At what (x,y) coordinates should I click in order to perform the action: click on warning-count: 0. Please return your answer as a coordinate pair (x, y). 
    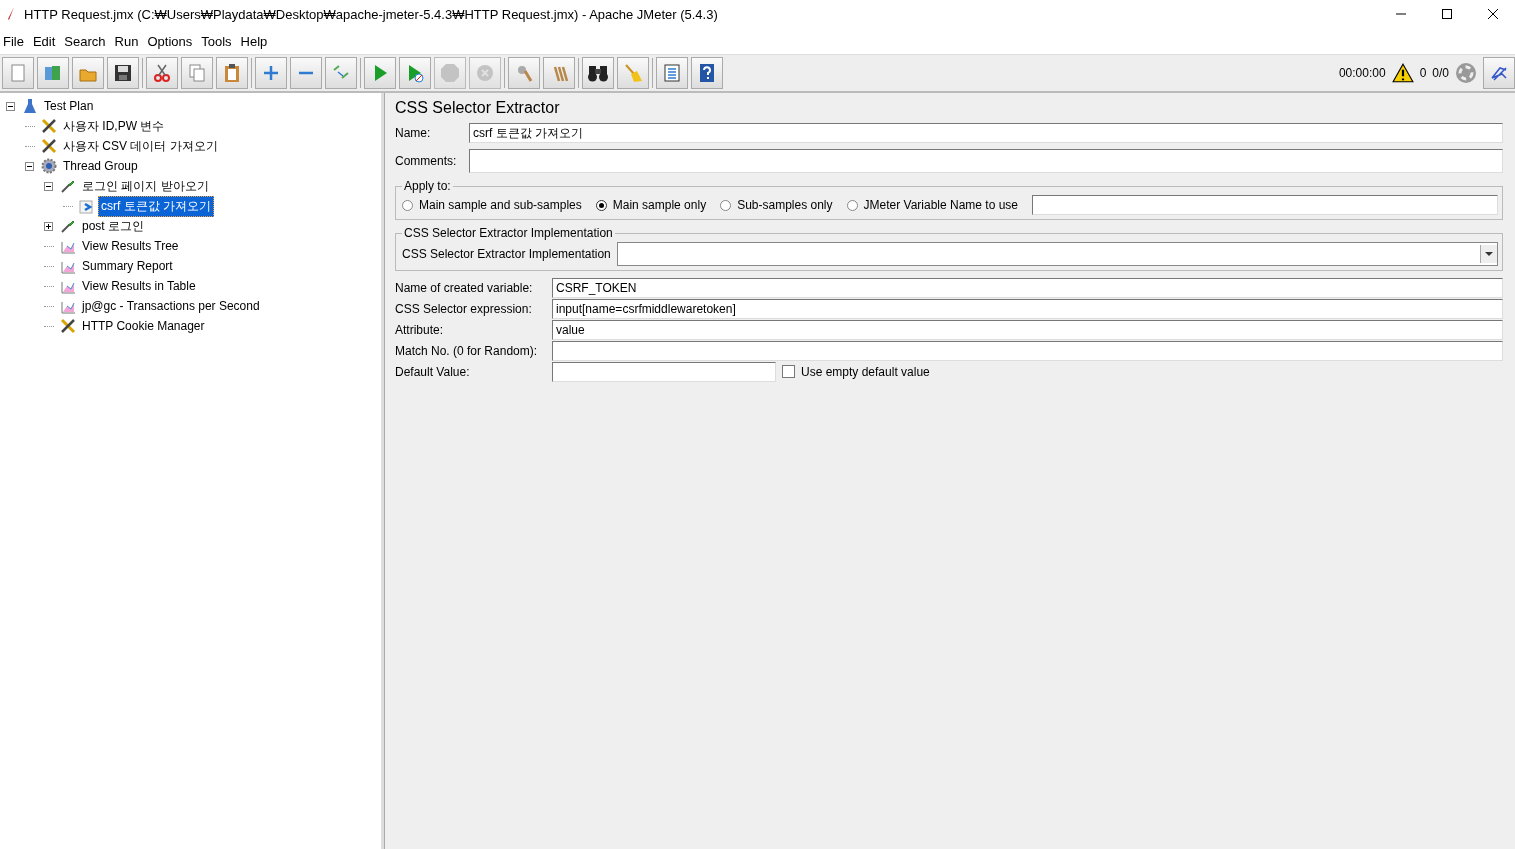
    Looking at the image, I should click on (1423, 73).